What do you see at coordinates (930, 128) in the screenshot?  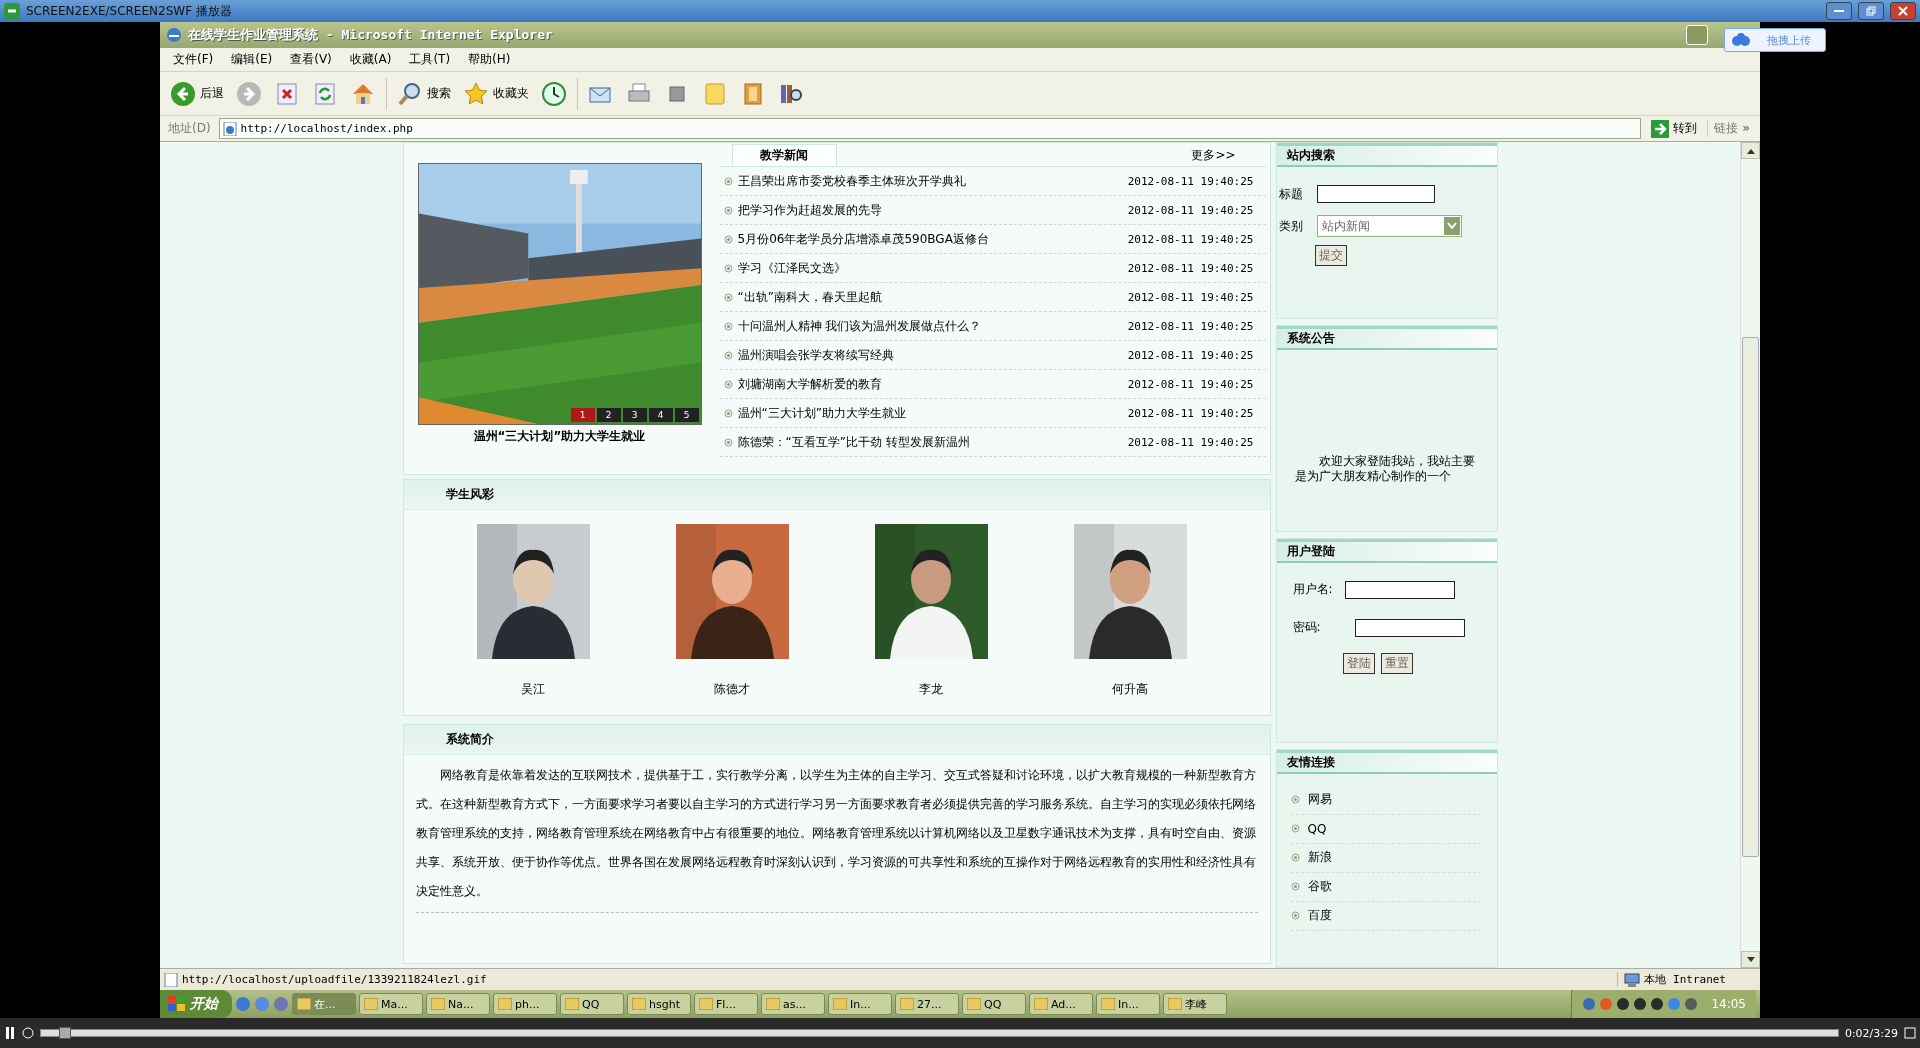 I see `address-field: http://localhost/index.php` at bounding box center [930, 128].